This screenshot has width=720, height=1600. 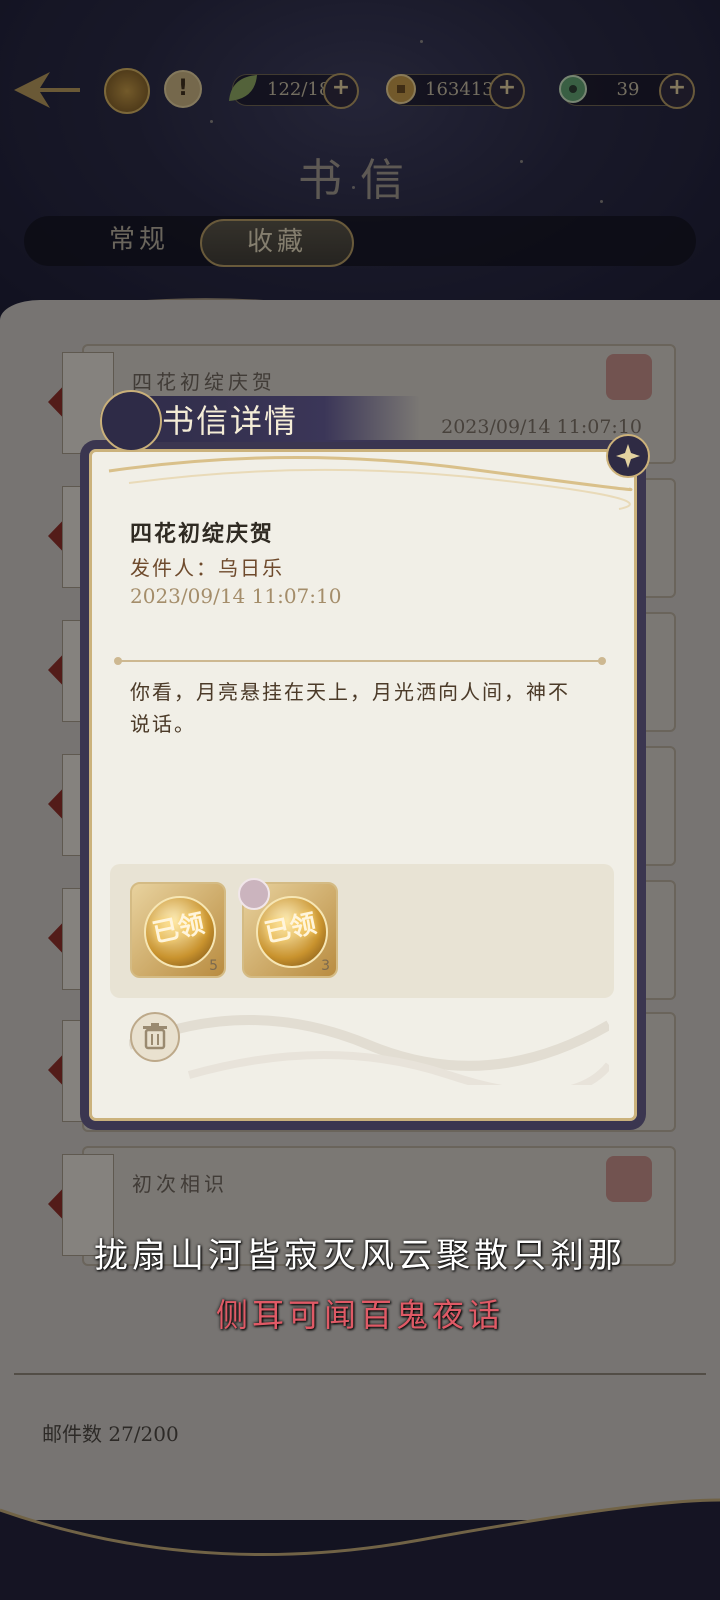 I want to click on reward-count: 5, so click(x=213, y=966).